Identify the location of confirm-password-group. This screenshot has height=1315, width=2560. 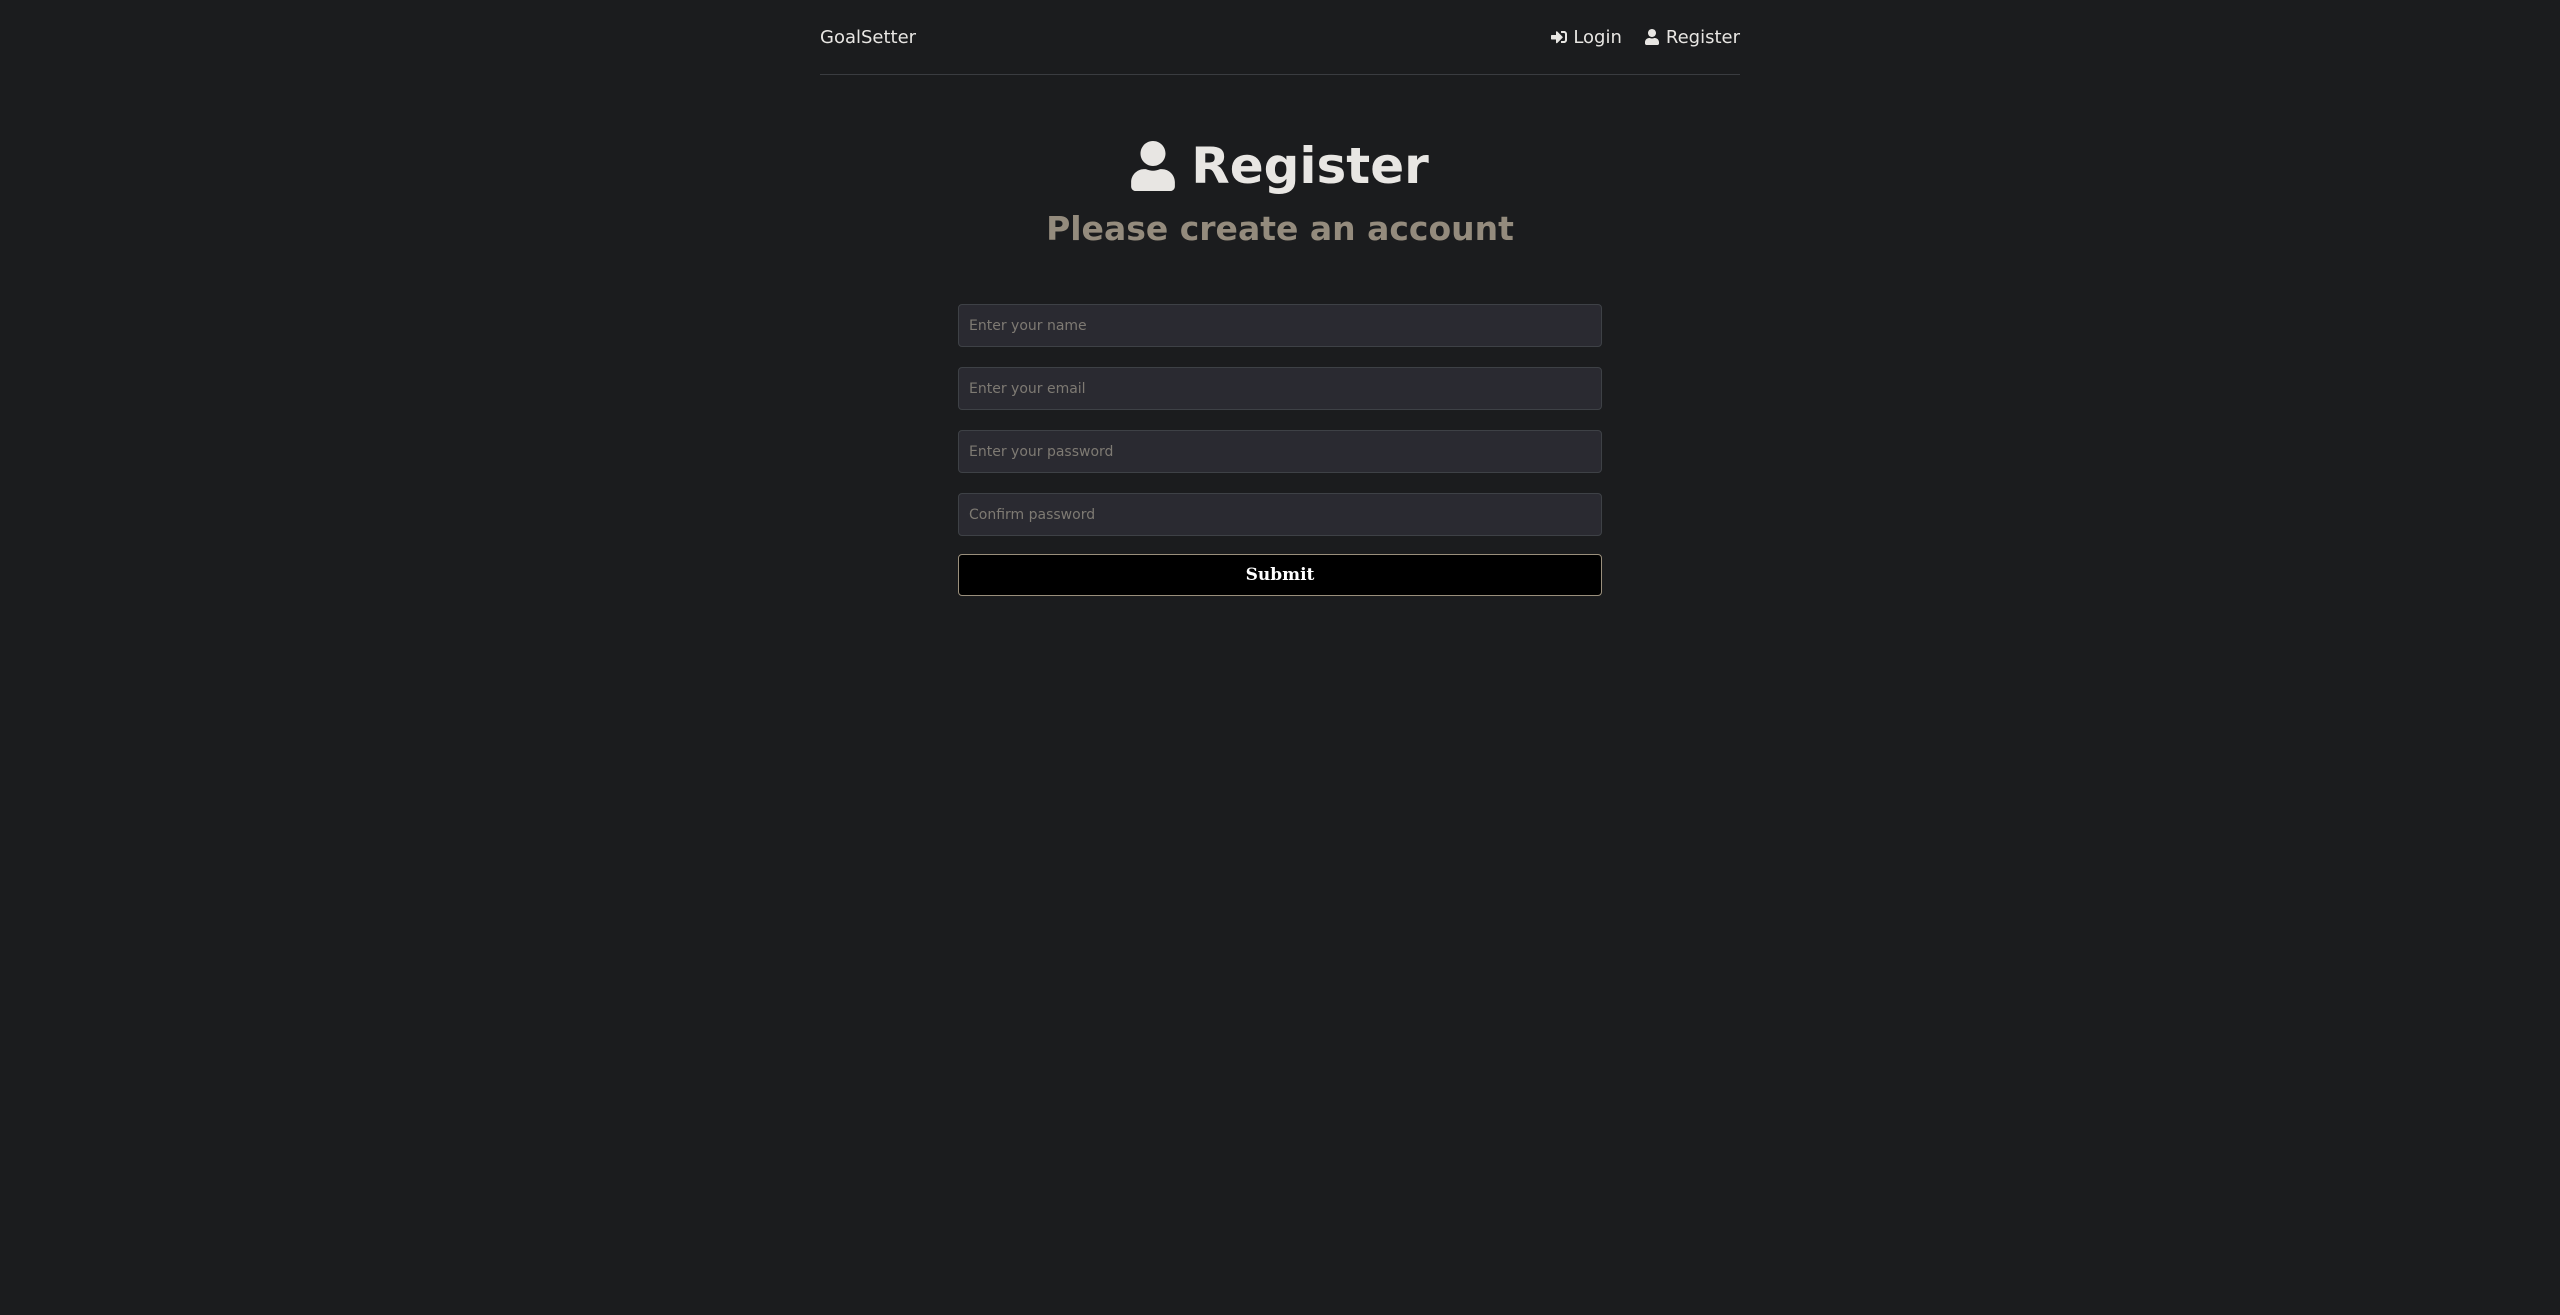
(1280, 514).